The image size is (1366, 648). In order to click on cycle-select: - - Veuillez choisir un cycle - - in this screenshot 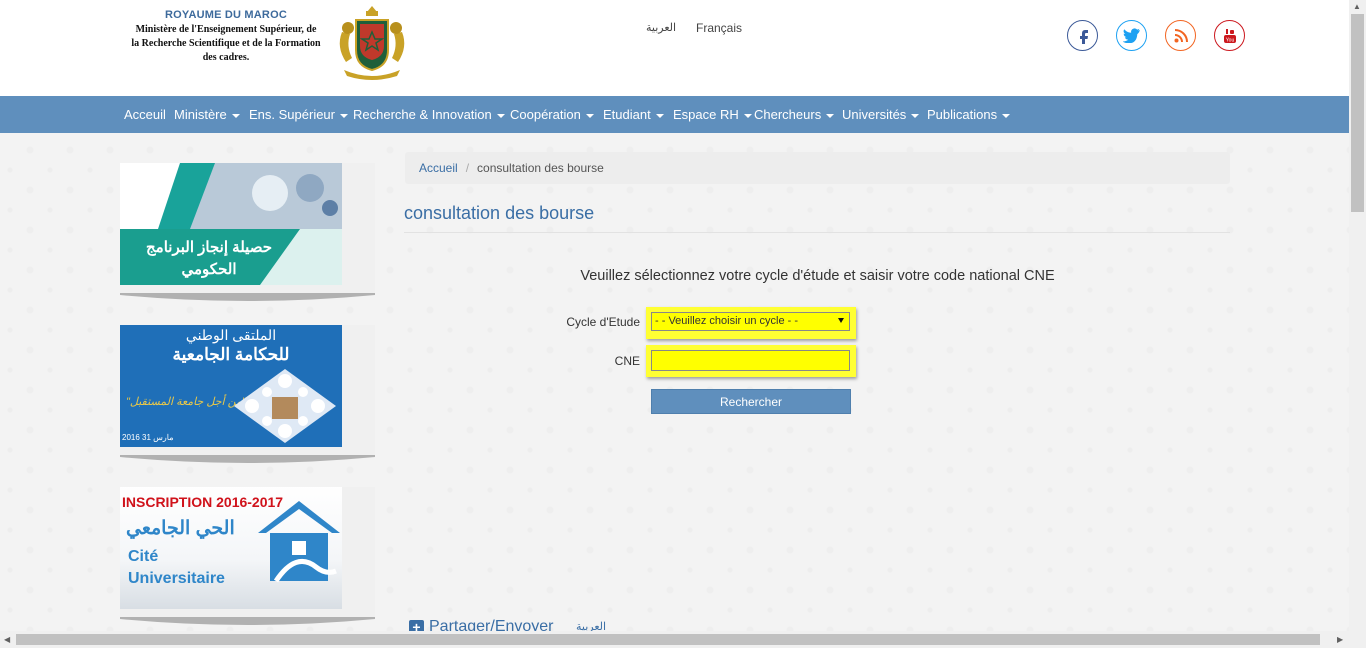, I will do `click(750, 321)`.